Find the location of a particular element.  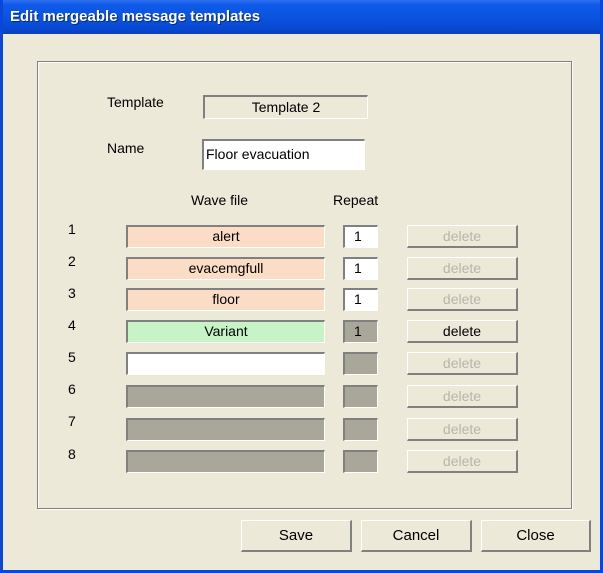

close-button: Close is located at coordinates (536, 536).